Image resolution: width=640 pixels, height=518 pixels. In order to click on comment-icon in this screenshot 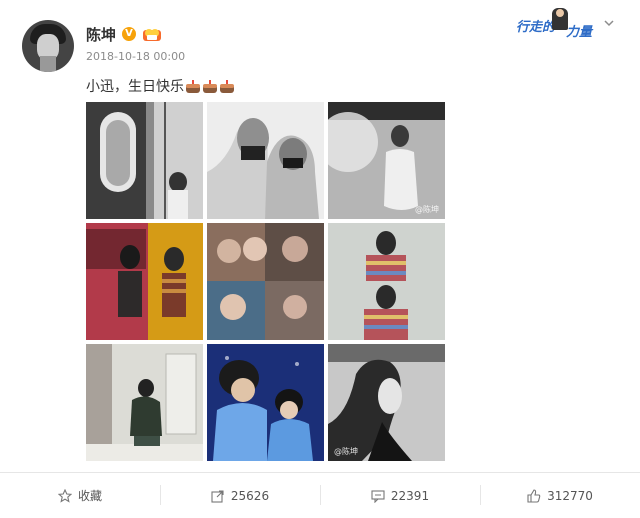, I will do `click(378, 496)`.